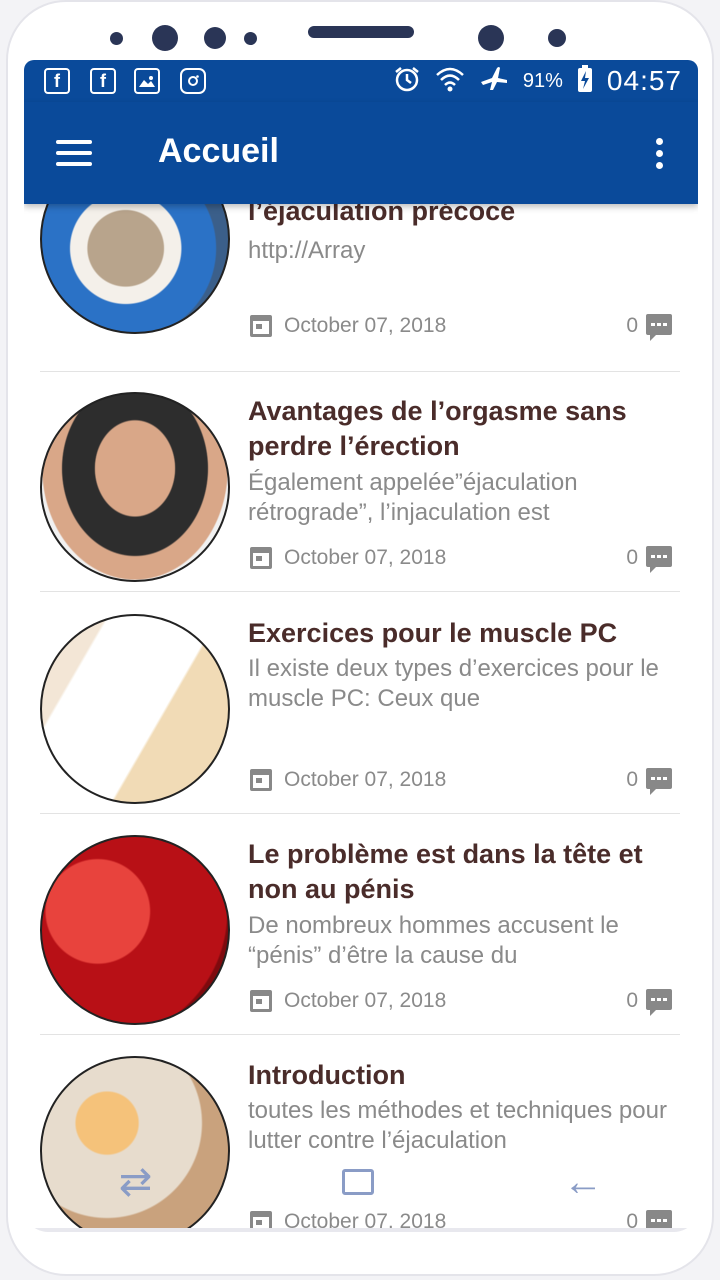 The width and height of the screenshot is (720, 1280). What do you see at coordinates (361, 153) in the screenshot?
I see `app-bar: Accueil` at bounding box center [361, 153].